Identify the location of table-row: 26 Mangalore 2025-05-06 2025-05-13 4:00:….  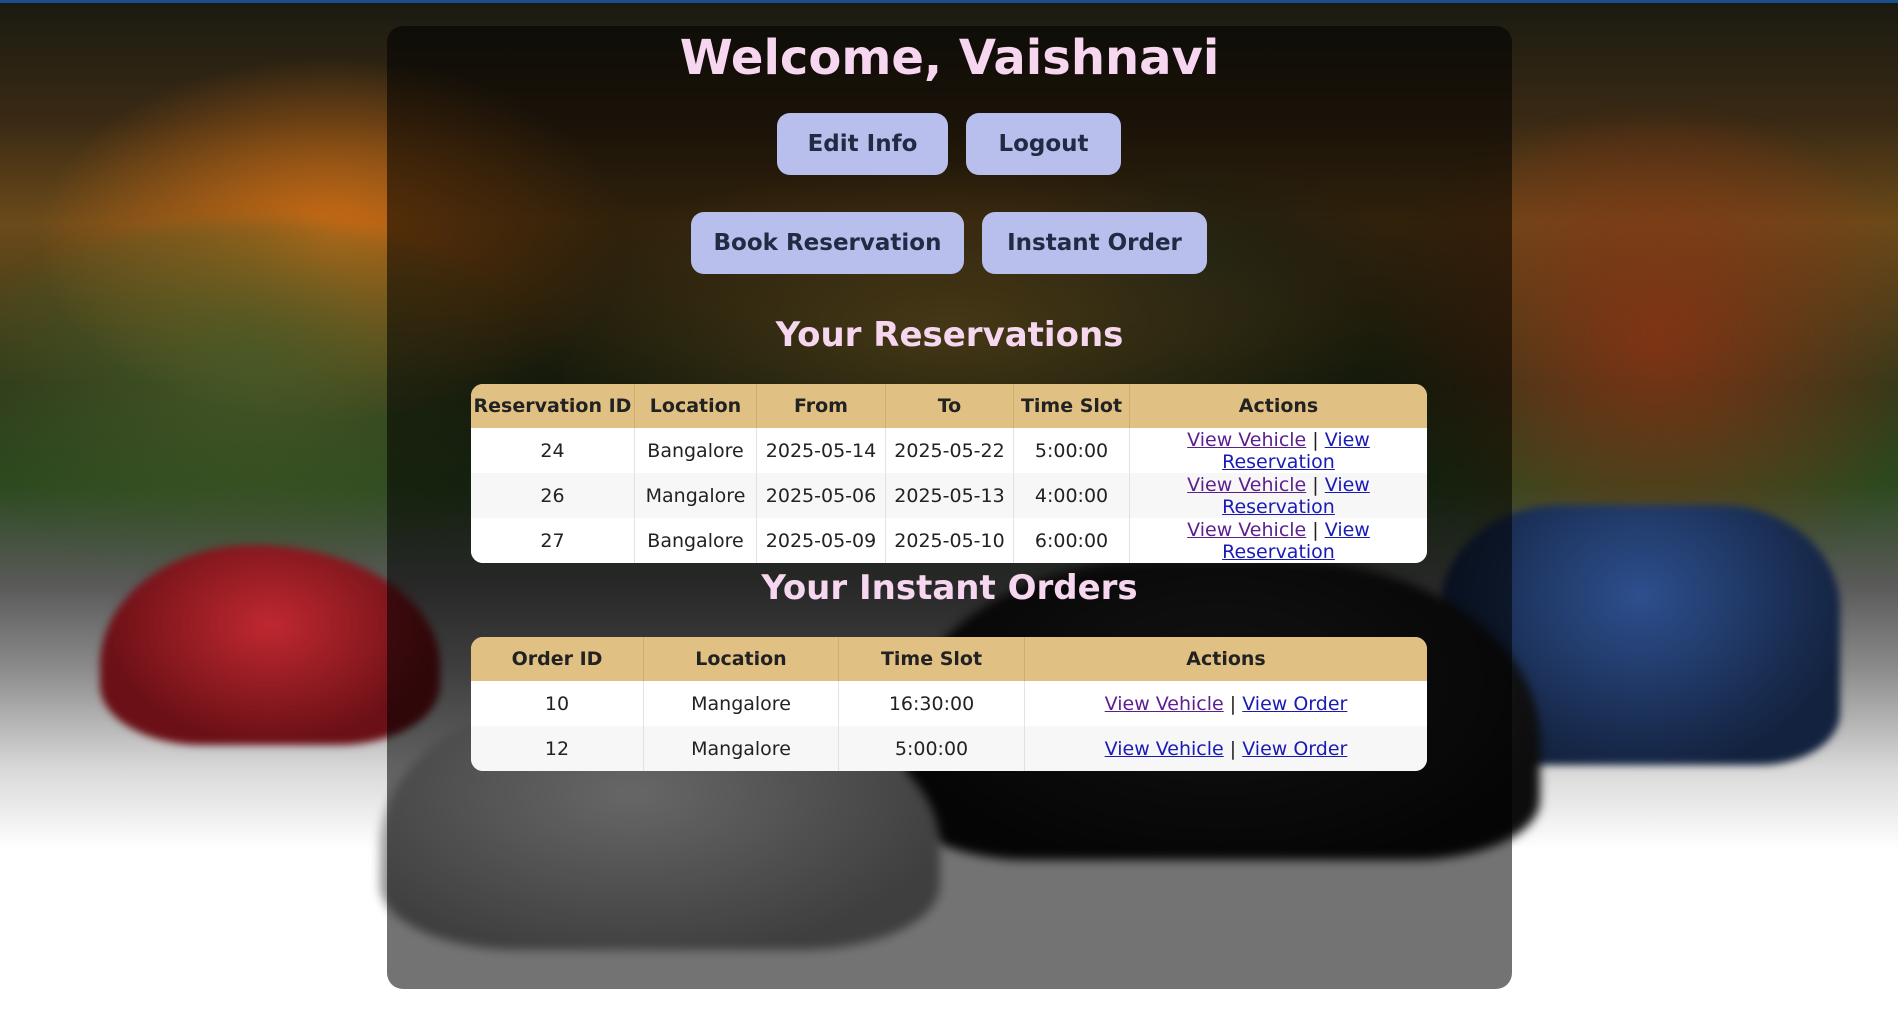
(949, 495).